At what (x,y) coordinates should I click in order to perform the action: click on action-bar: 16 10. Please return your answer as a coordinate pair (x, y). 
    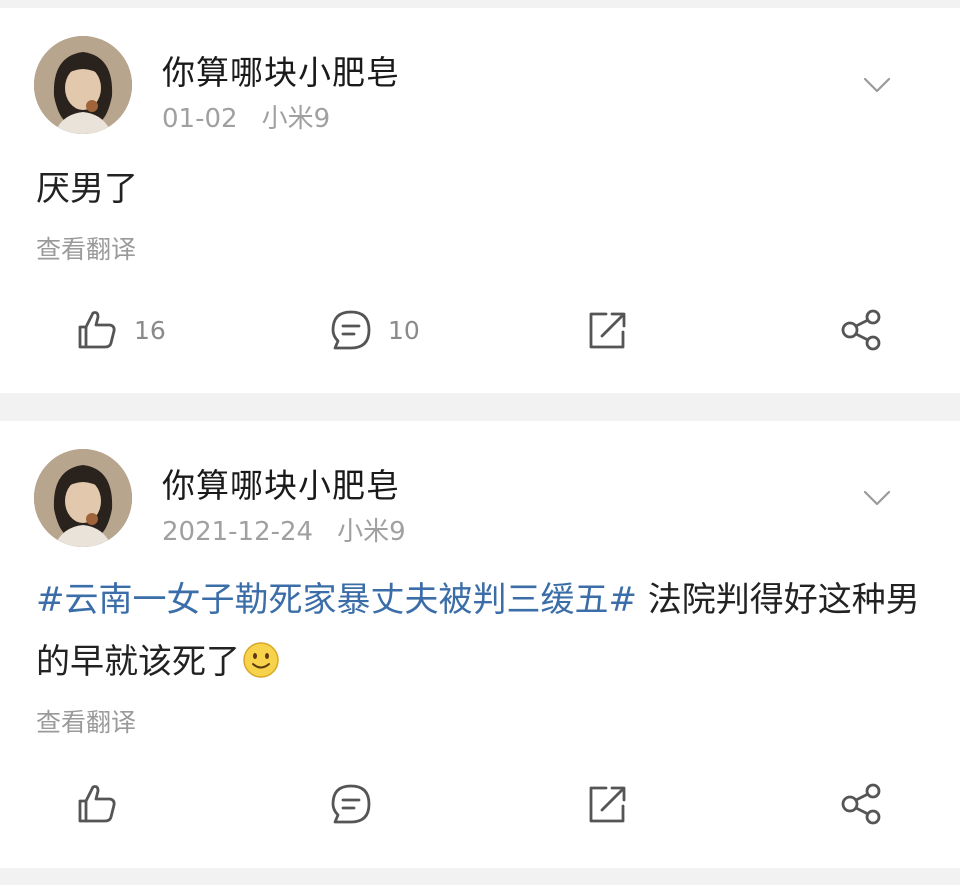
    Looking at the image, I should click on (480, 330).